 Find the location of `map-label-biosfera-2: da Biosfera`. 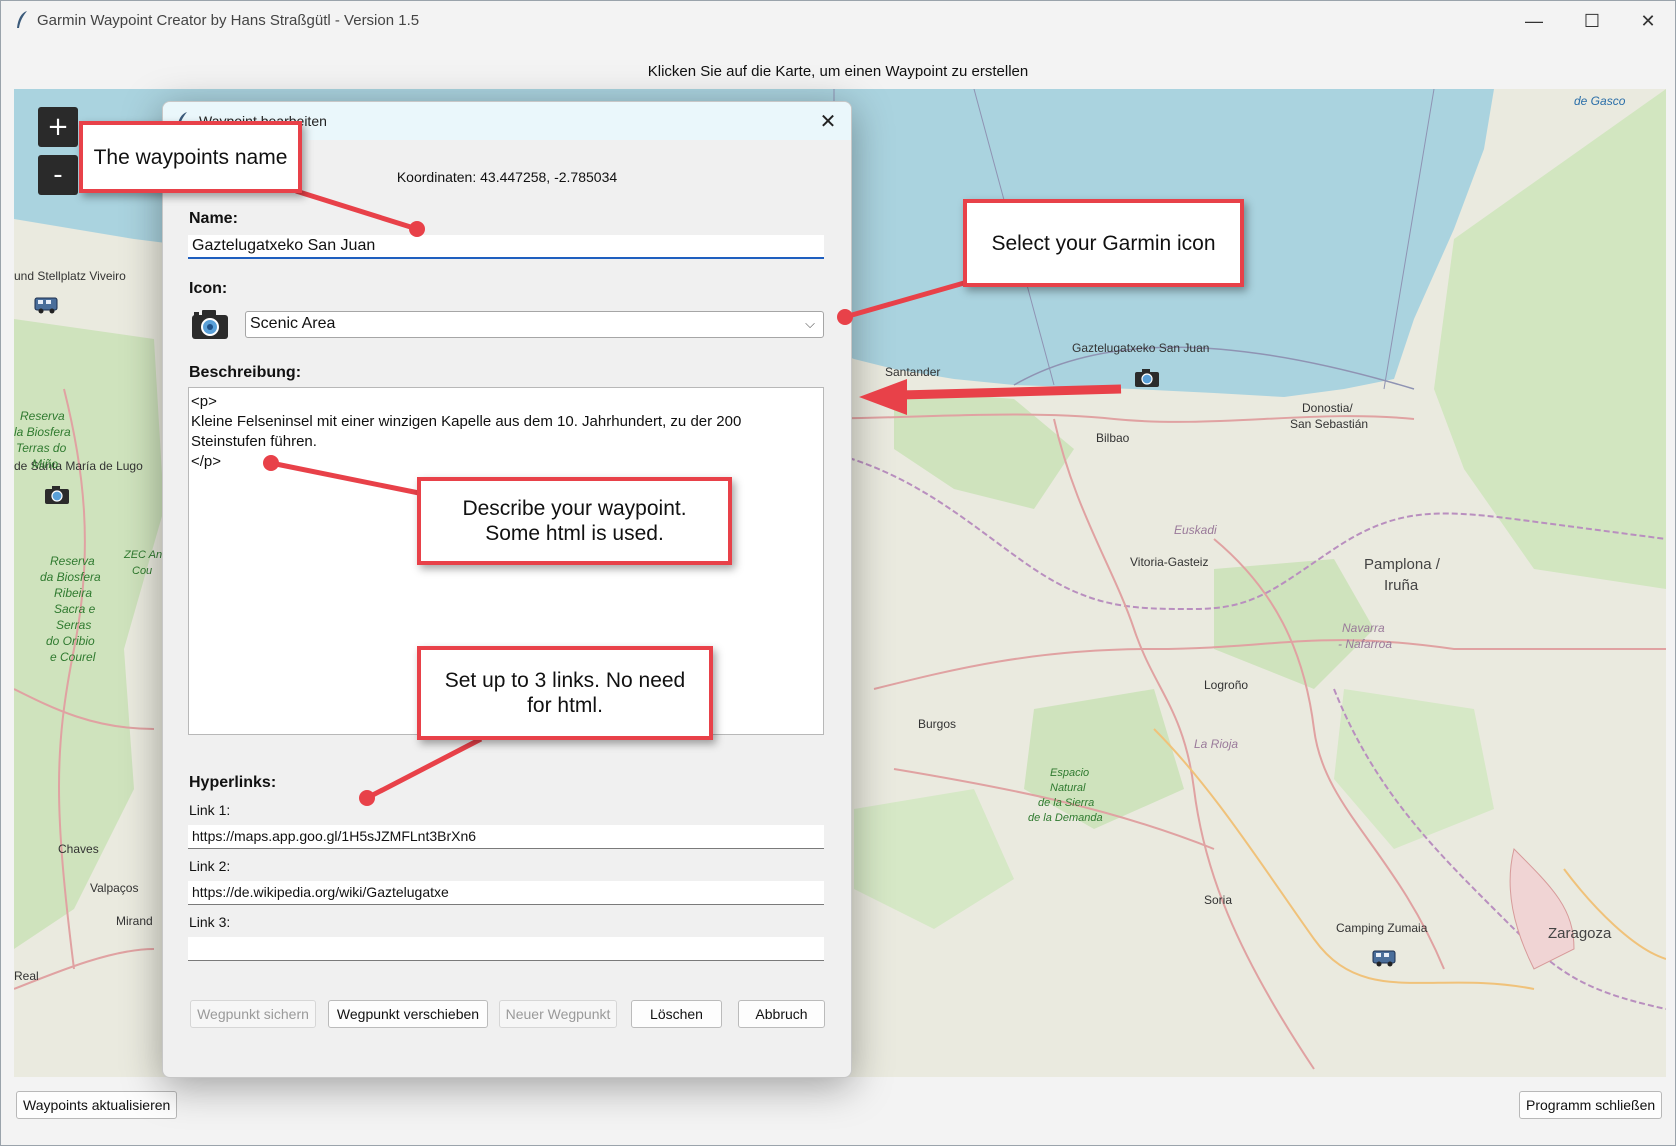

map-label-biosfera-2: da Biosfera is located at coordinates (70, 577).